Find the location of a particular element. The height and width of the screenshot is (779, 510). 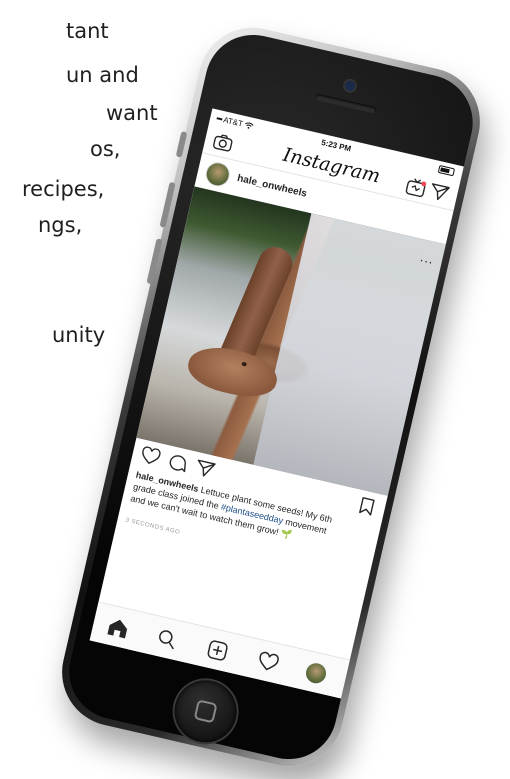

home-icon is located at coordinates (118, 627).